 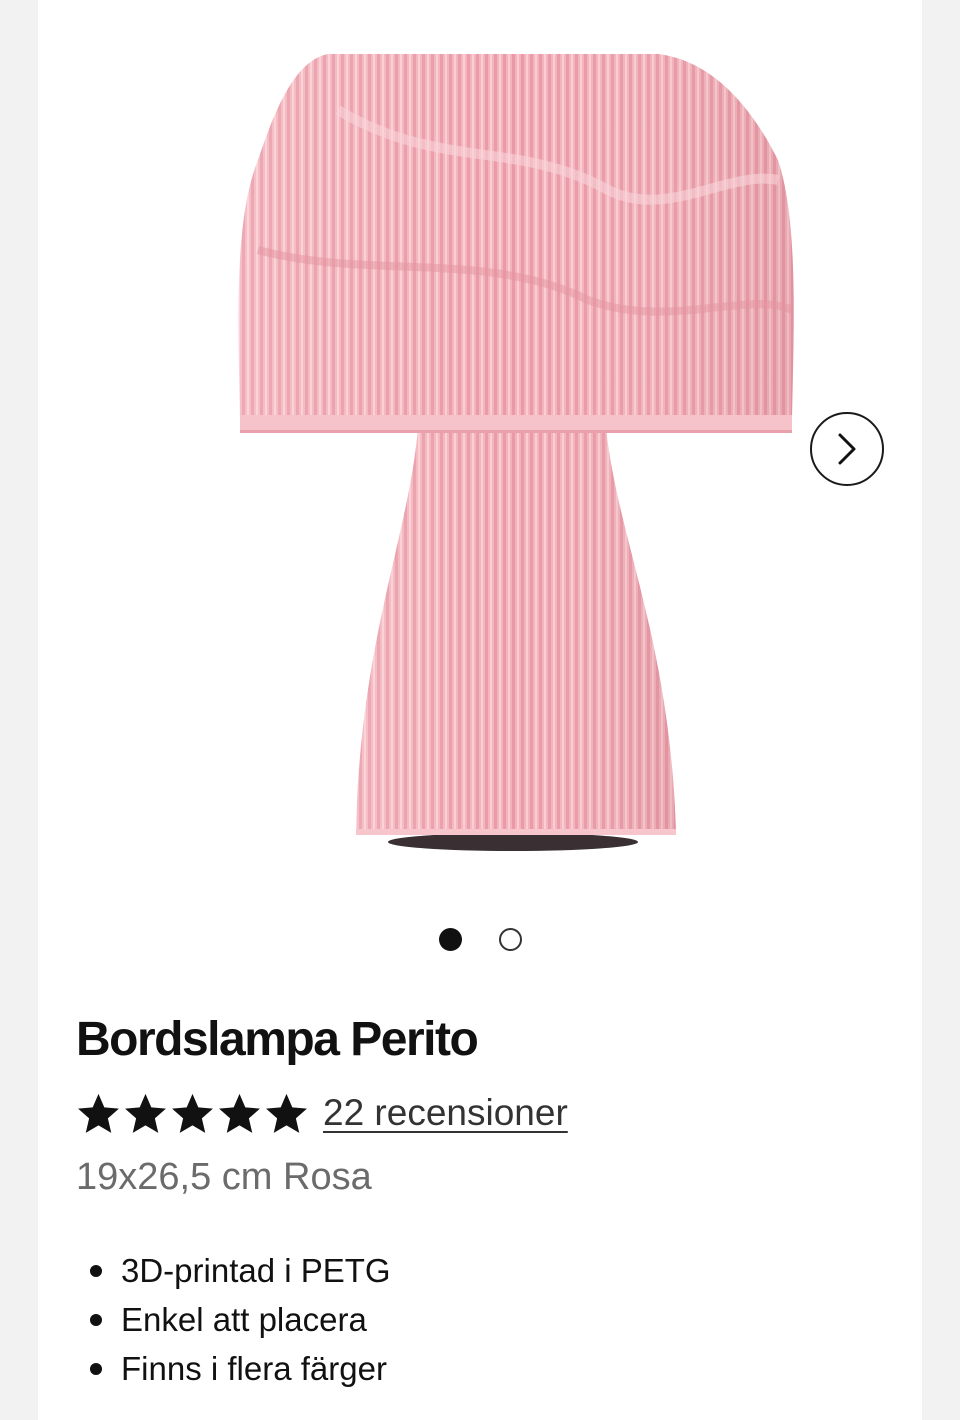 What do you see at coordinates (480, 940) in the screenshot?
I see `carousel-pagination` at bounding box center [480, 940].